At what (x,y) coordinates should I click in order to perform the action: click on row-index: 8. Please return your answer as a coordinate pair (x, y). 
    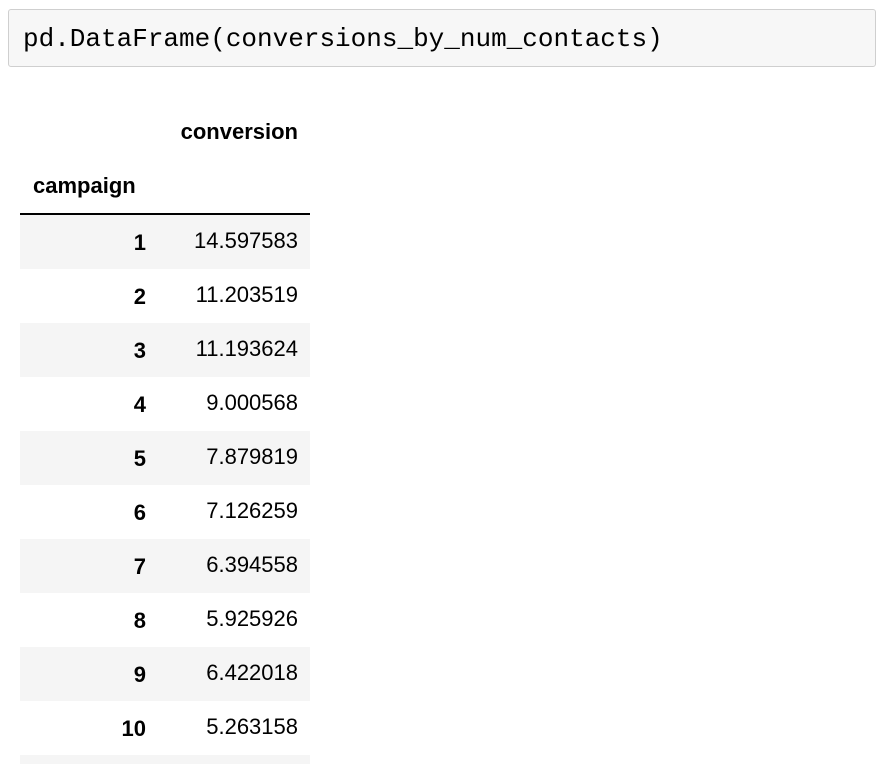
    Looking at the image, I should click on (139, 620).